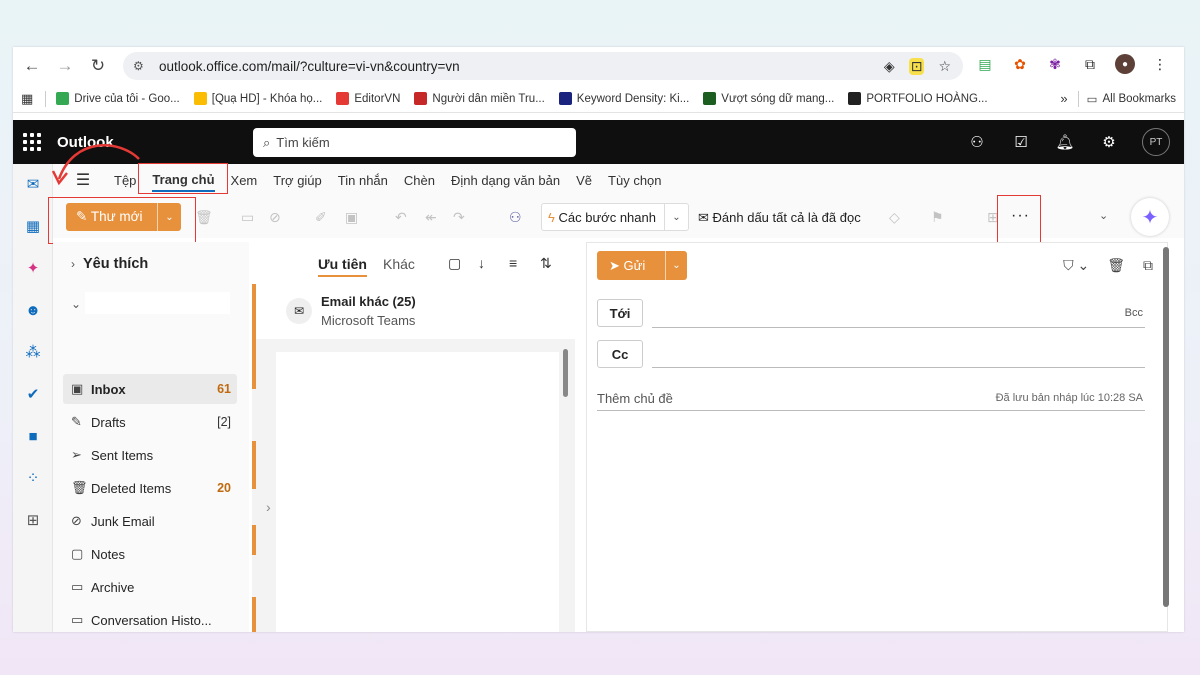 The width and height of the screenshot is (1200, 675). What do you see at coordinates (401, 217) in the screenshot?
I see `reply-icon: ↶` at bounding box center [401, 217].